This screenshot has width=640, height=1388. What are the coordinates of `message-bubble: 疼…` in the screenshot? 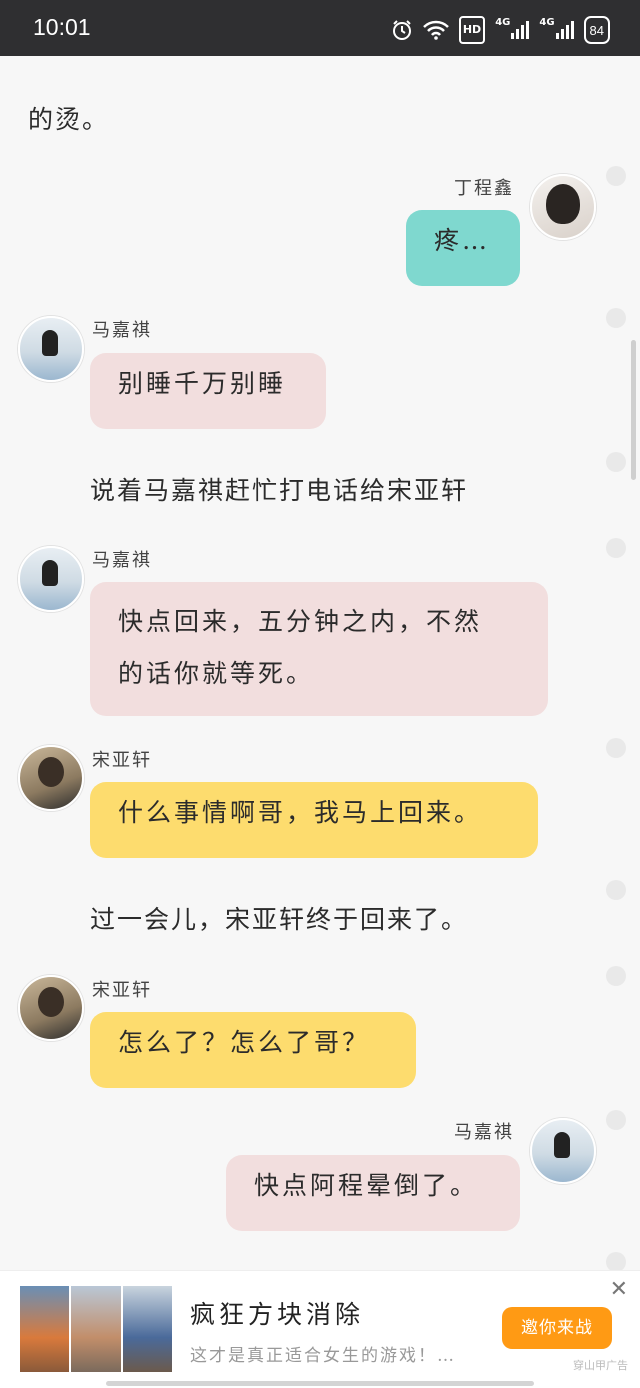 It's located at (463, 248).